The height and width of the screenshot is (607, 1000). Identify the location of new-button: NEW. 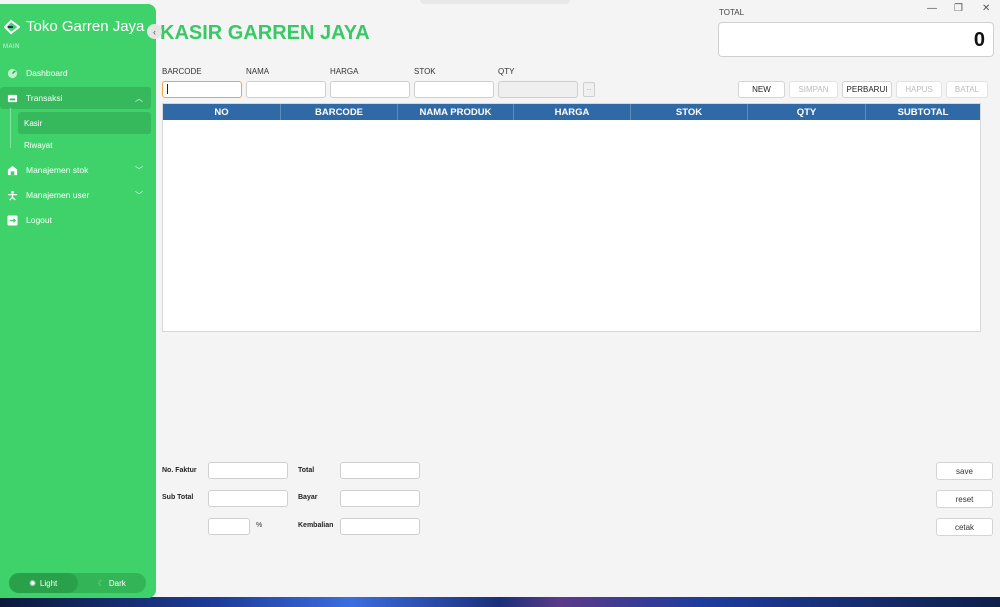
(761, 89).